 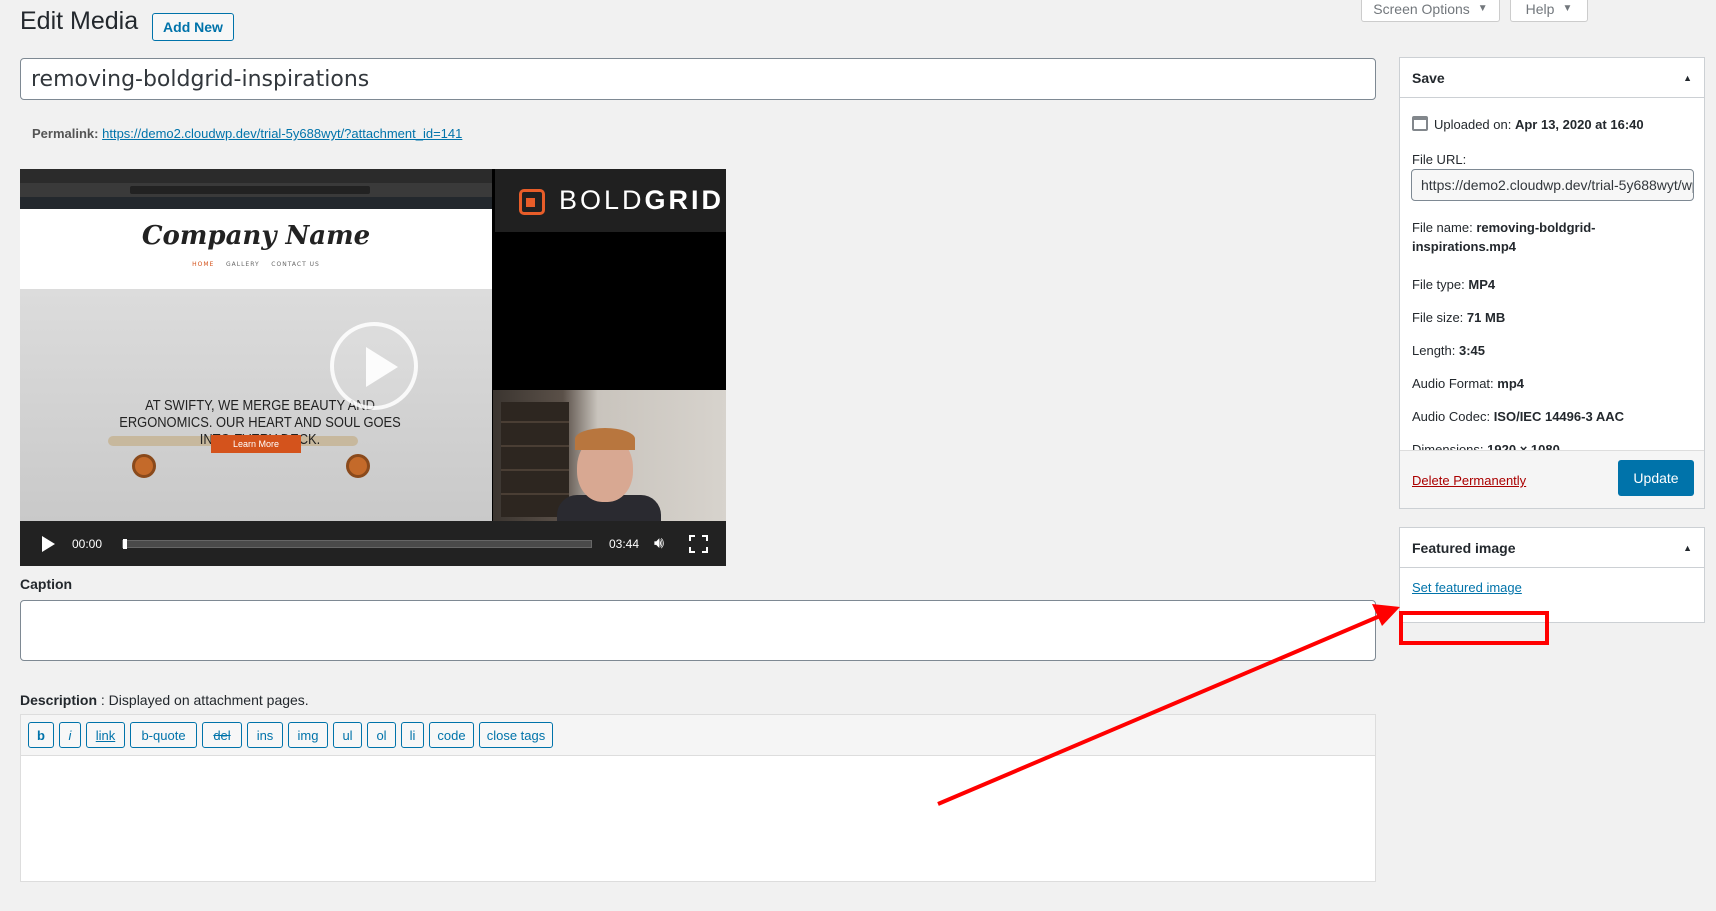 What do you see at coordinates (70, 735) in the screenshot?
I see `qt-italic-button: i` at bounding box center [70, 735].